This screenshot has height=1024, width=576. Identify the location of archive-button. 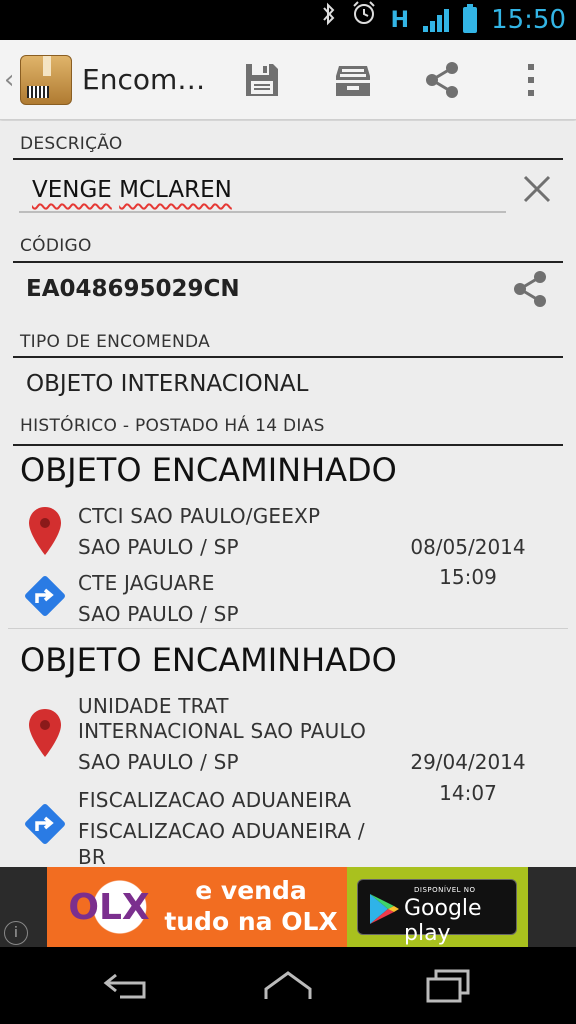
(353, 80).